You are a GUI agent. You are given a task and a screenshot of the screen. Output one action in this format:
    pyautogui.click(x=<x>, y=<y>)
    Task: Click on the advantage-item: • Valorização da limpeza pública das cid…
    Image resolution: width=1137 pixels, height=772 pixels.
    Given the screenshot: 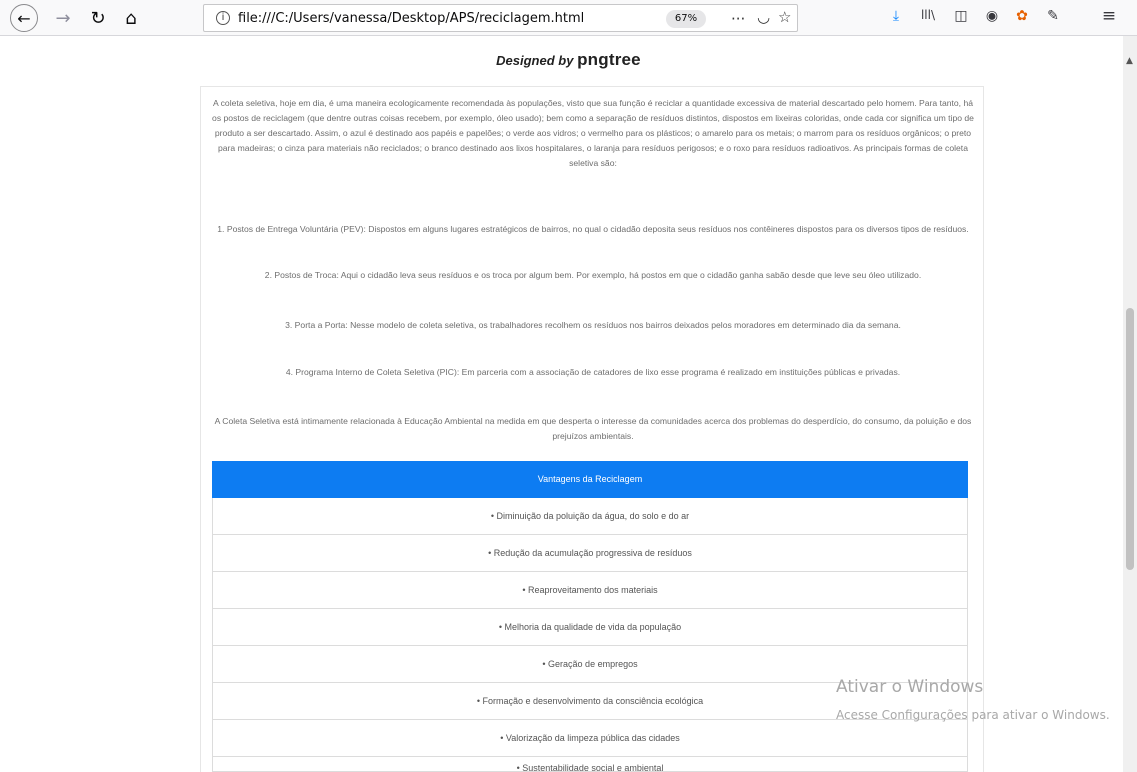 What is the action you would take?
    pyautogui.click(x=590, y=738)
    